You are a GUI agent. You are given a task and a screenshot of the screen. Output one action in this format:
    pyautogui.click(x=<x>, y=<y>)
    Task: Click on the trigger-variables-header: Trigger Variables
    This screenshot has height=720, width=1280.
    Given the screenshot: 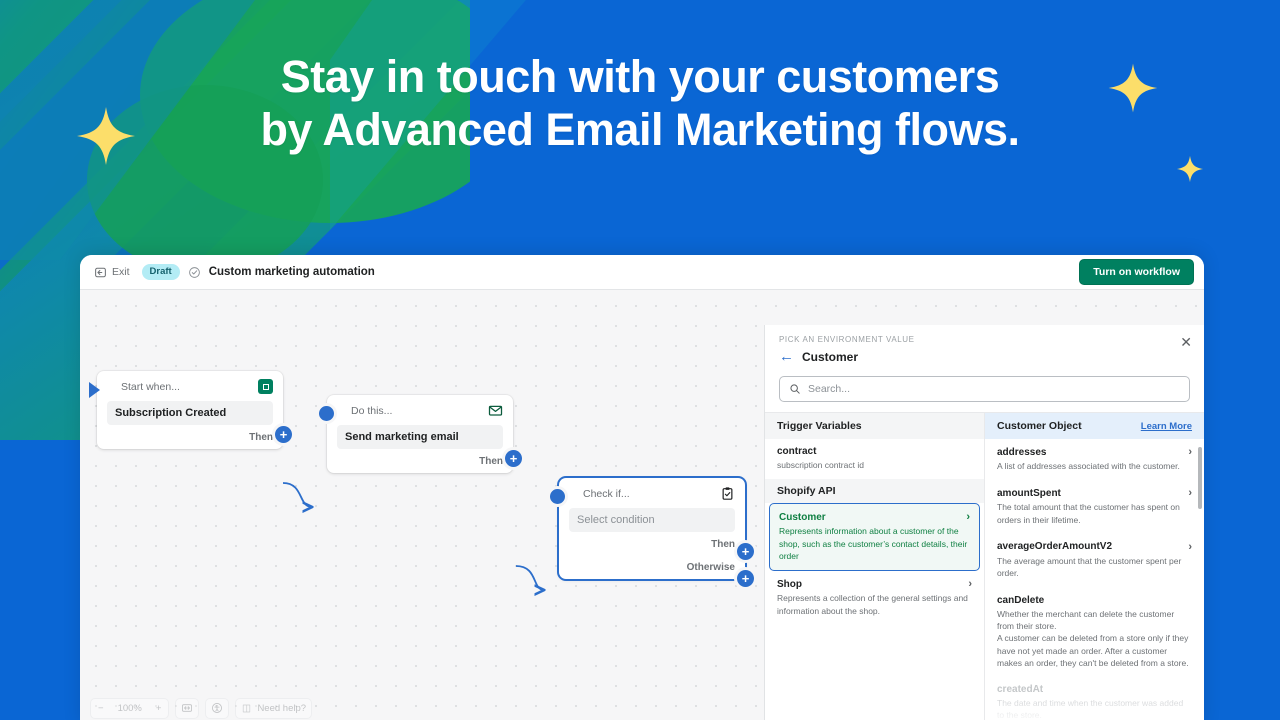 What is the action you would take?
    pyautogui.click(x=874, y=426)
    